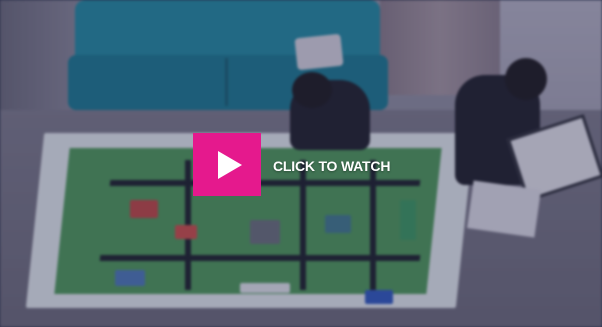  I want to click on play-button, so click(227, 164).